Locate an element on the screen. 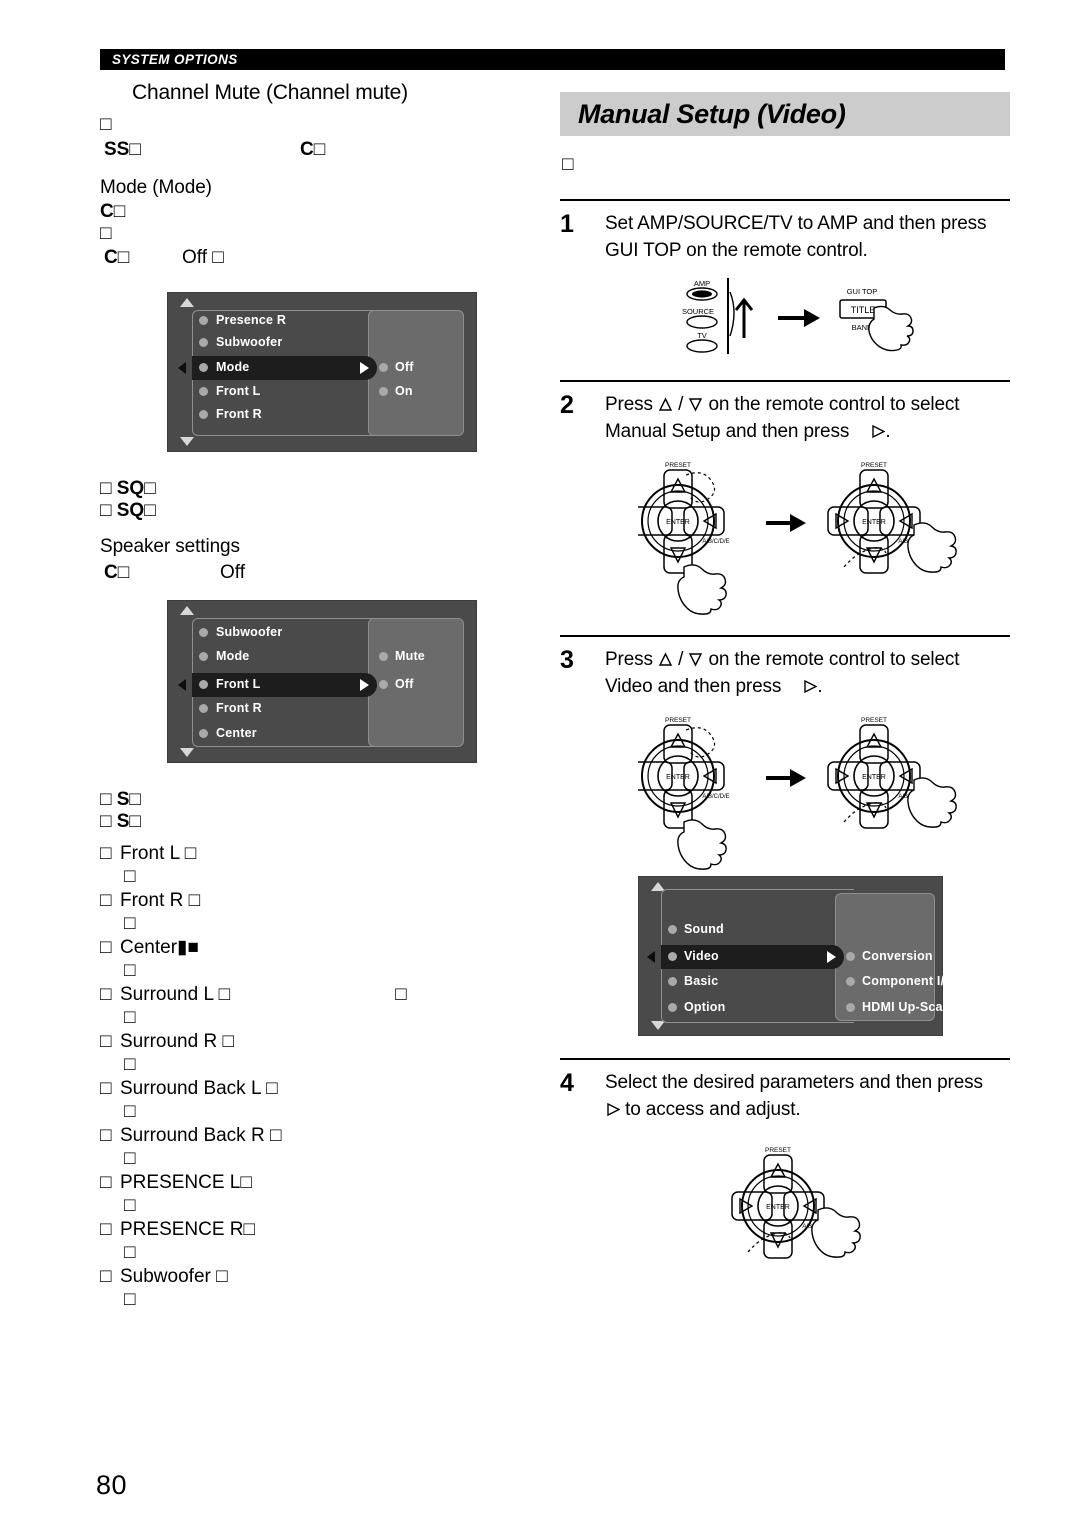  intro-glyph: □ is located at coordinates (568, 164).